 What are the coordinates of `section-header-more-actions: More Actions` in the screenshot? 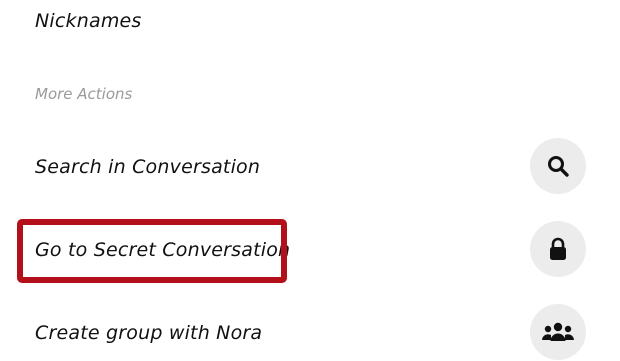 It's located at (84, 94).